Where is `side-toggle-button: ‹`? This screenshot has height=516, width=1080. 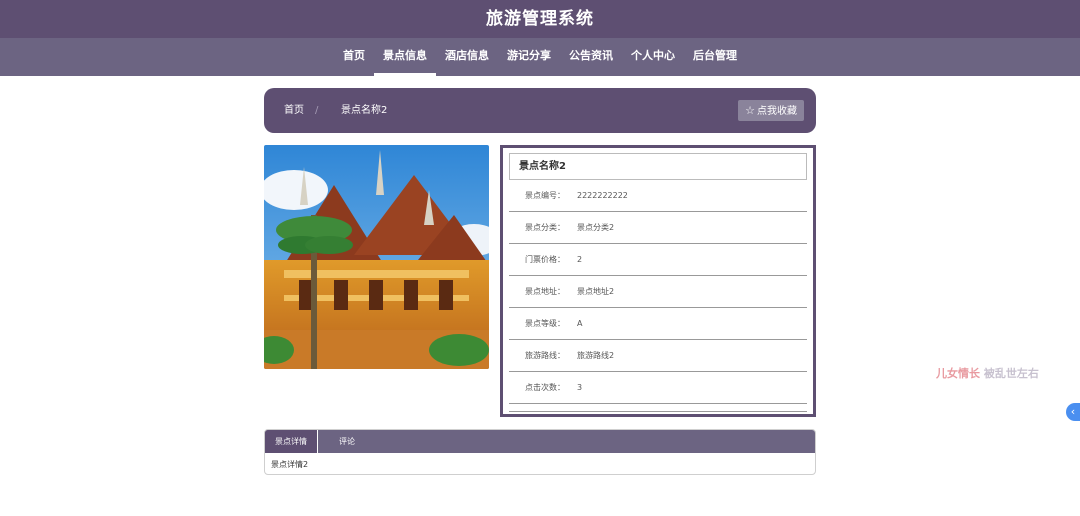 side-toggle-button: ‹ is located at coordinates (1073, 412).